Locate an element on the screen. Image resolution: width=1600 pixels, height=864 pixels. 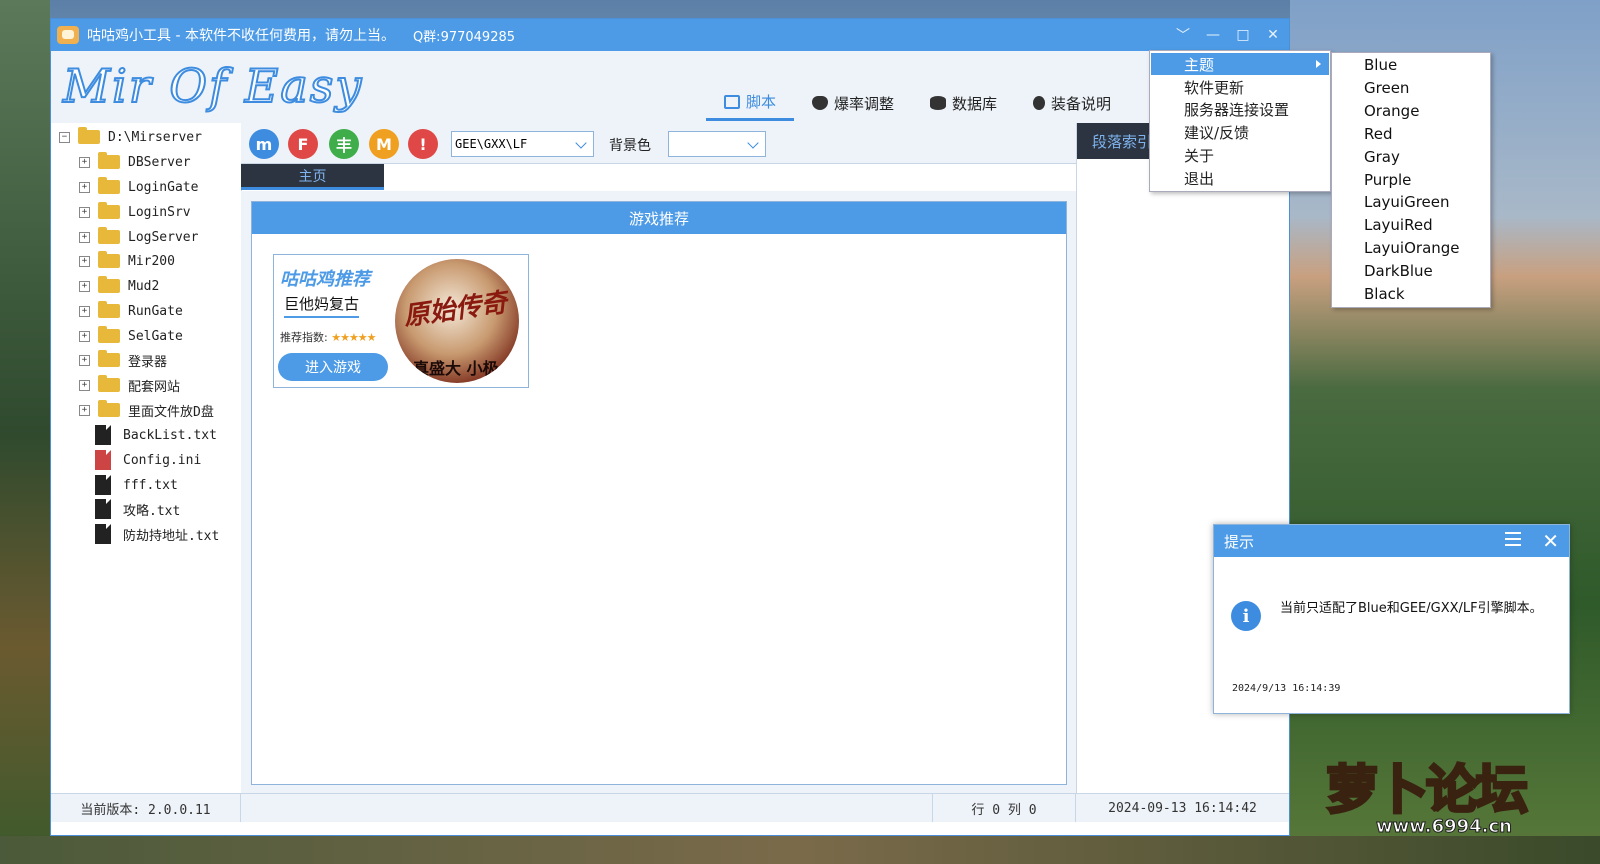
engine-select: GEE\GXX\LF is located at coordinates (522, 144).